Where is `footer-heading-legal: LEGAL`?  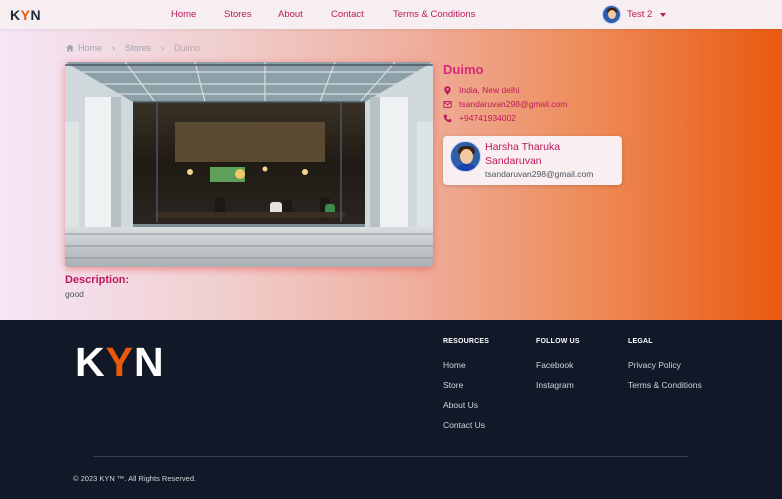 footer-heading-legal: LEGAL is located at coordinates (640, 341).